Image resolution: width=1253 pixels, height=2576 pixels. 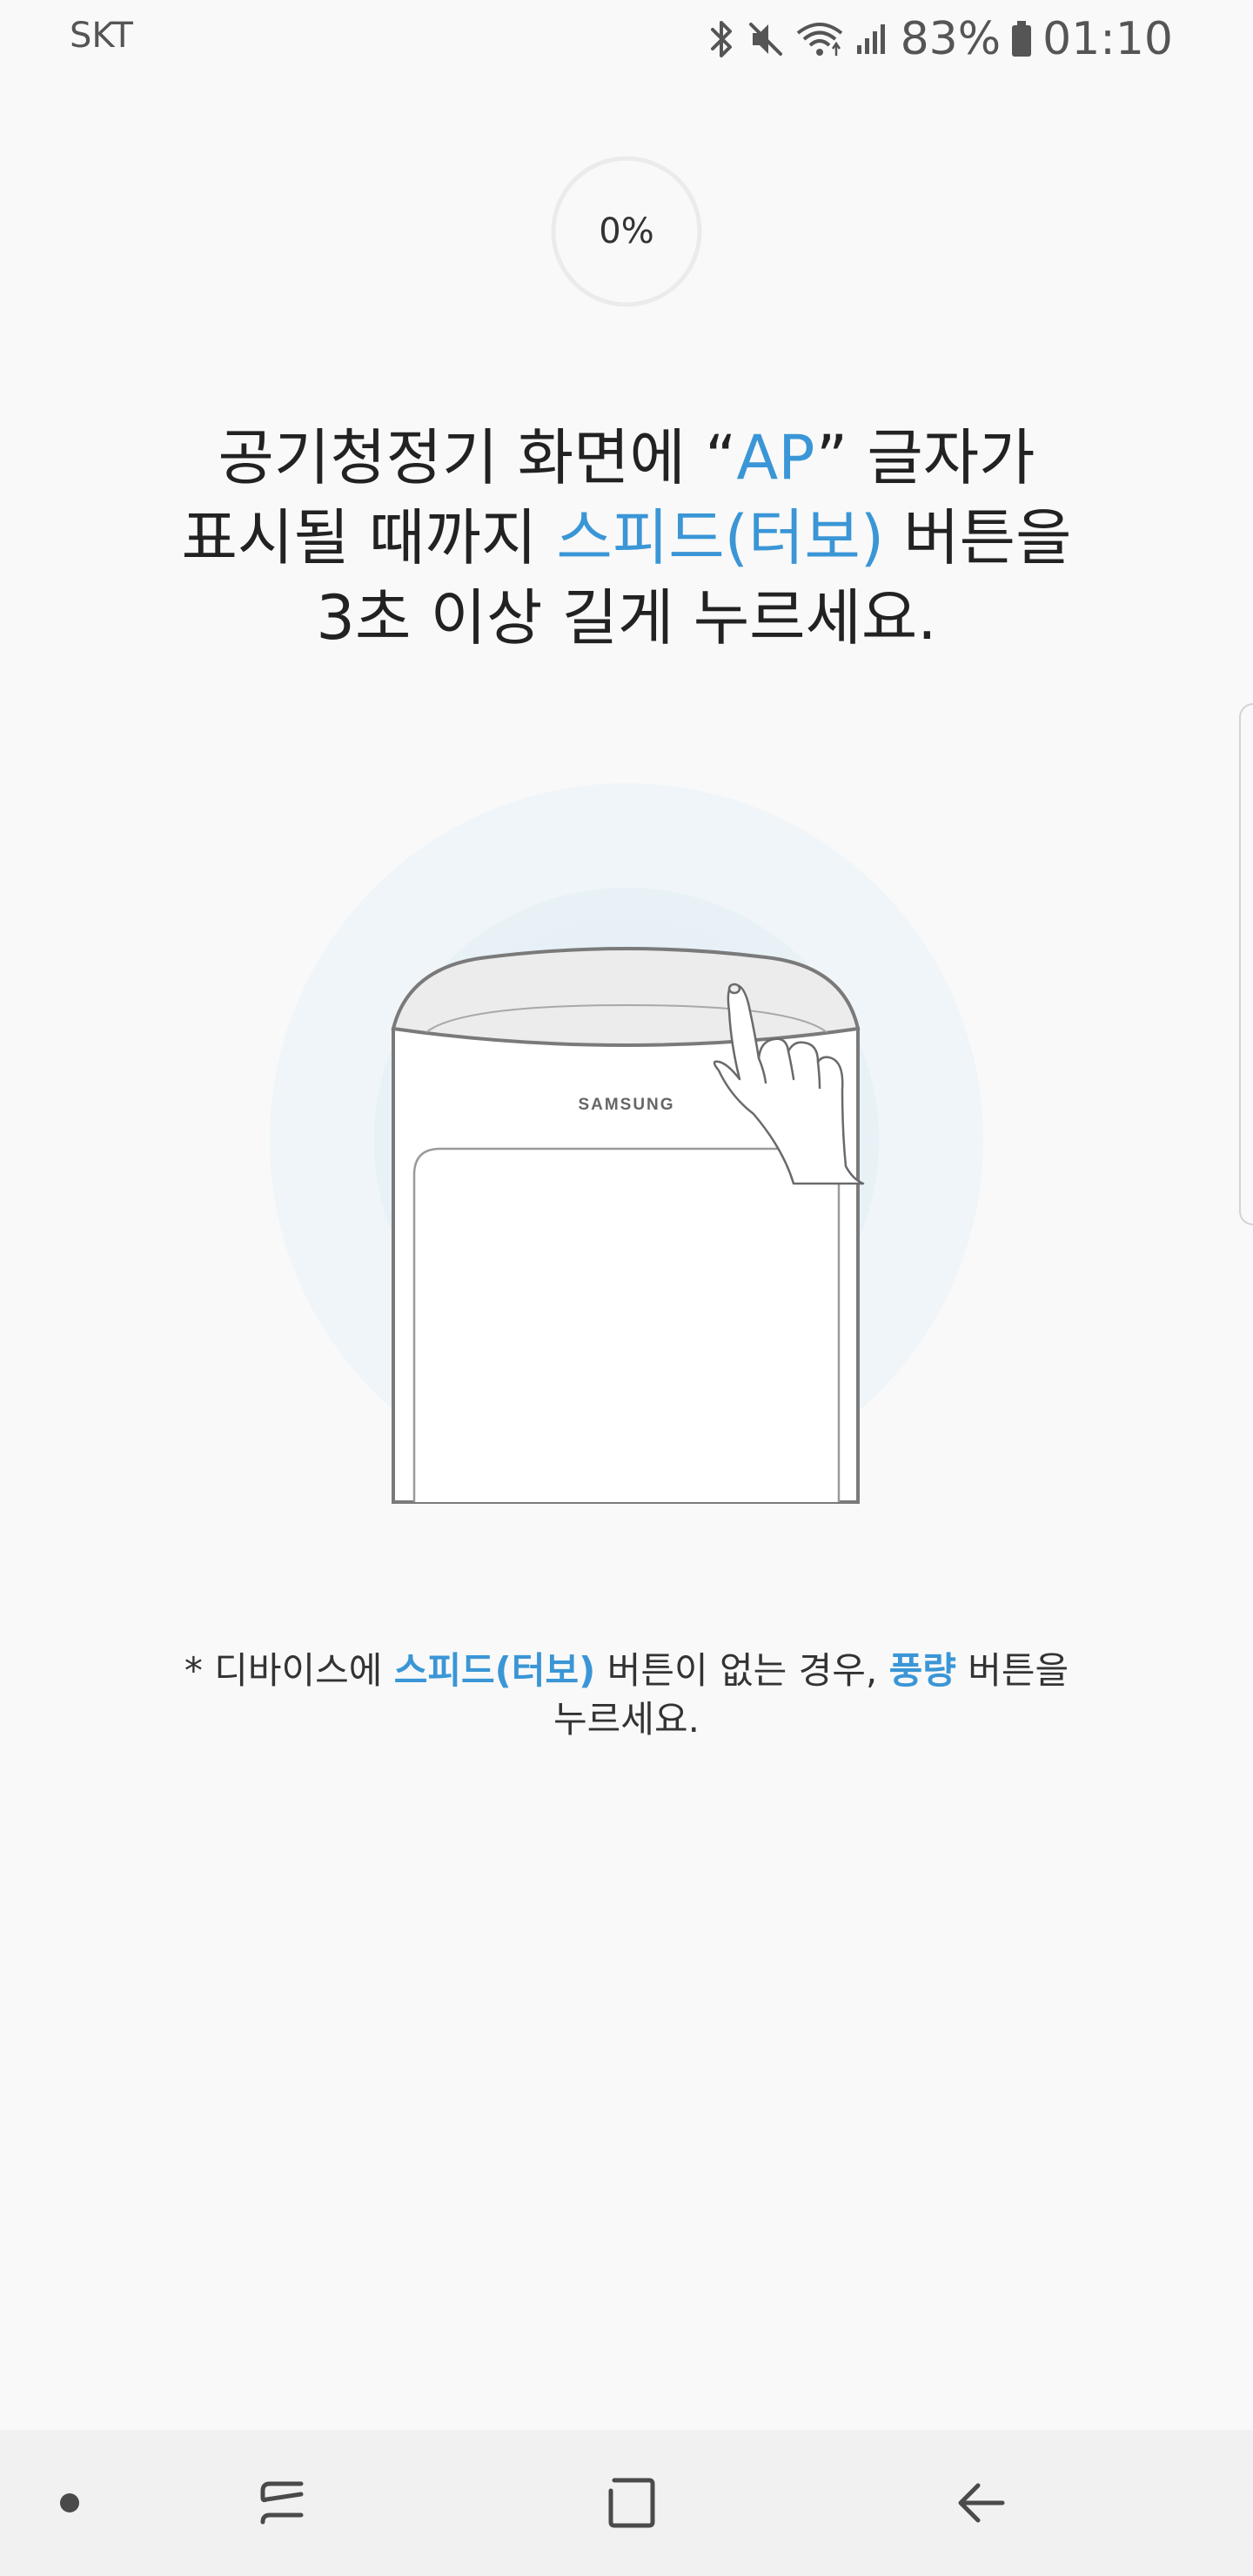 What do you see at coordinates (1246, 964) in the screenshot?
I see `edge-panel-handle` at bounding box center [1246, 964].